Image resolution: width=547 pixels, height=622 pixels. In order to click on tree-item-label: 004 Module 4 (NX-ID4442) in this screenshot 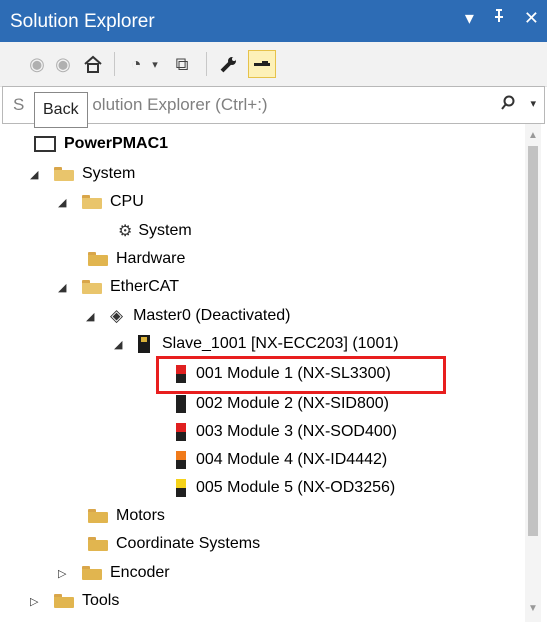, I will do `click(292, 459)`.